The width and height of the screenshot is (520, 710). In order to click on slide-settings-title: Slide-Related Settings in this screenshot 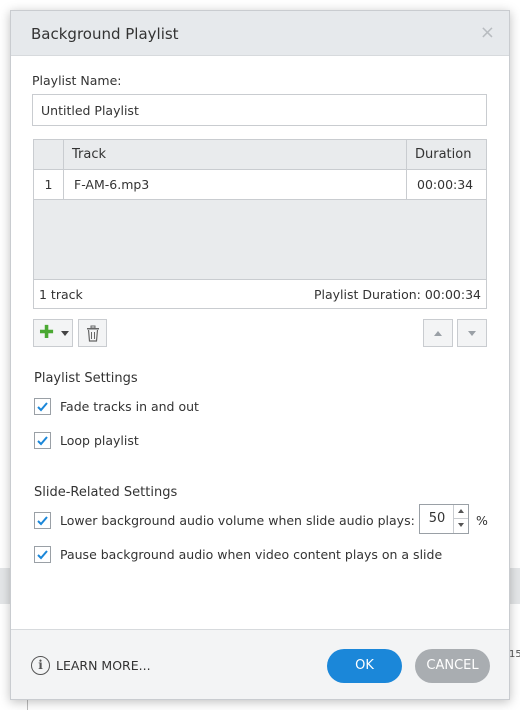, I will do `click(106, 492)`.